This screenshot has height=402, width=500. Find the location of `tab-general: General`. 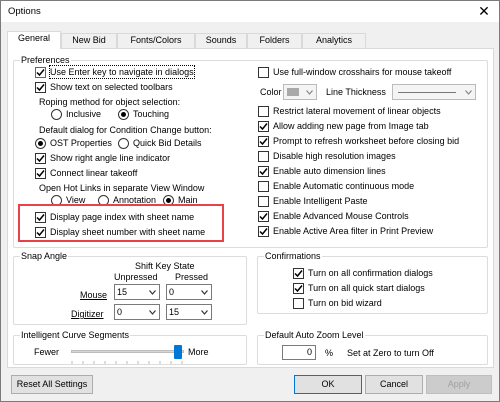

tab-general: General is located at coordinates (34, 40).